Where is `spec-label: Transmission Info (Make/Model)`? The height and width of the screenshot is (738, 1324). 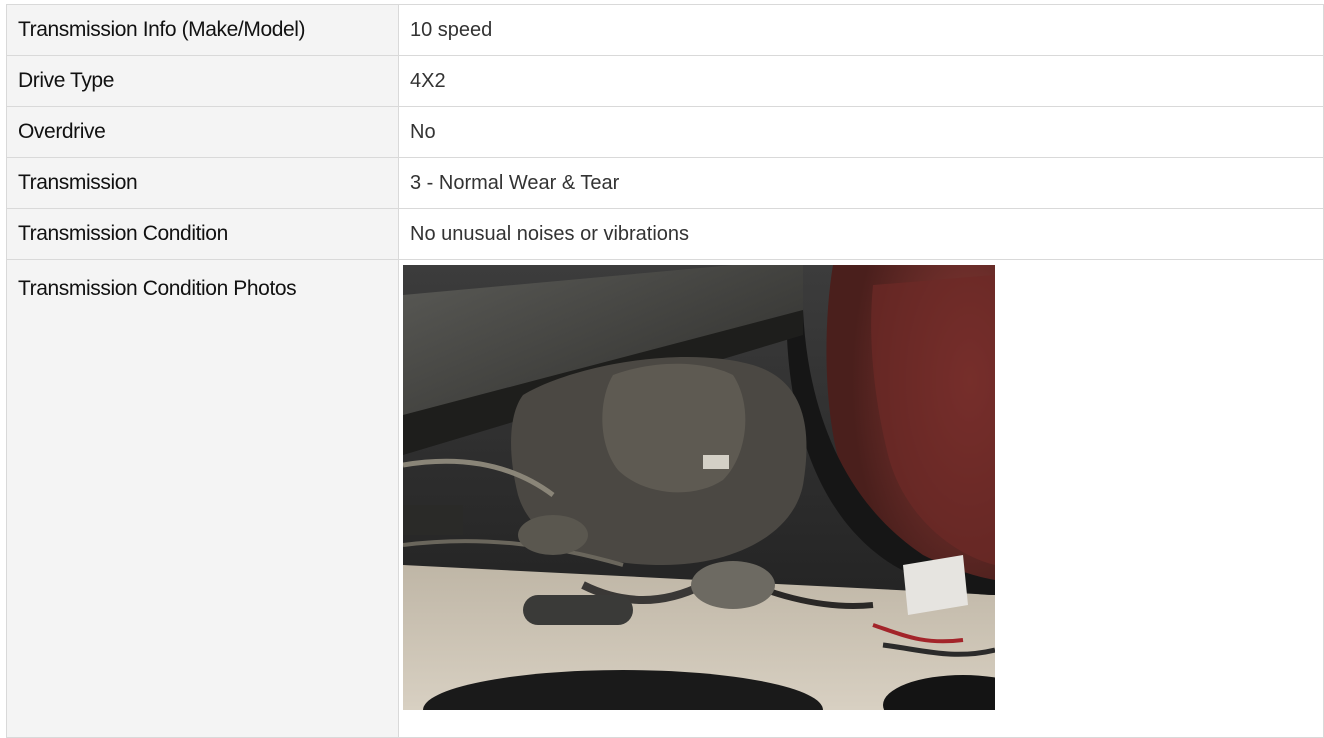
spec-label: Transmission Info (Make/Model) is located at coordinates (202, 30).